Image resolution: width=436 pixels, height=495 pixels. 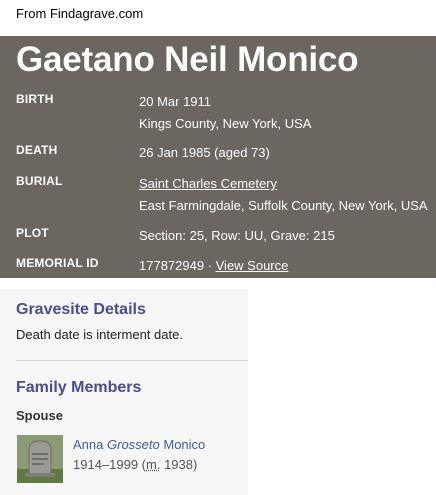 What do you see at coordinates (39, 415) in the screenshot?
I see `spouse-label: Spouse` at bounding box center [39, 415].